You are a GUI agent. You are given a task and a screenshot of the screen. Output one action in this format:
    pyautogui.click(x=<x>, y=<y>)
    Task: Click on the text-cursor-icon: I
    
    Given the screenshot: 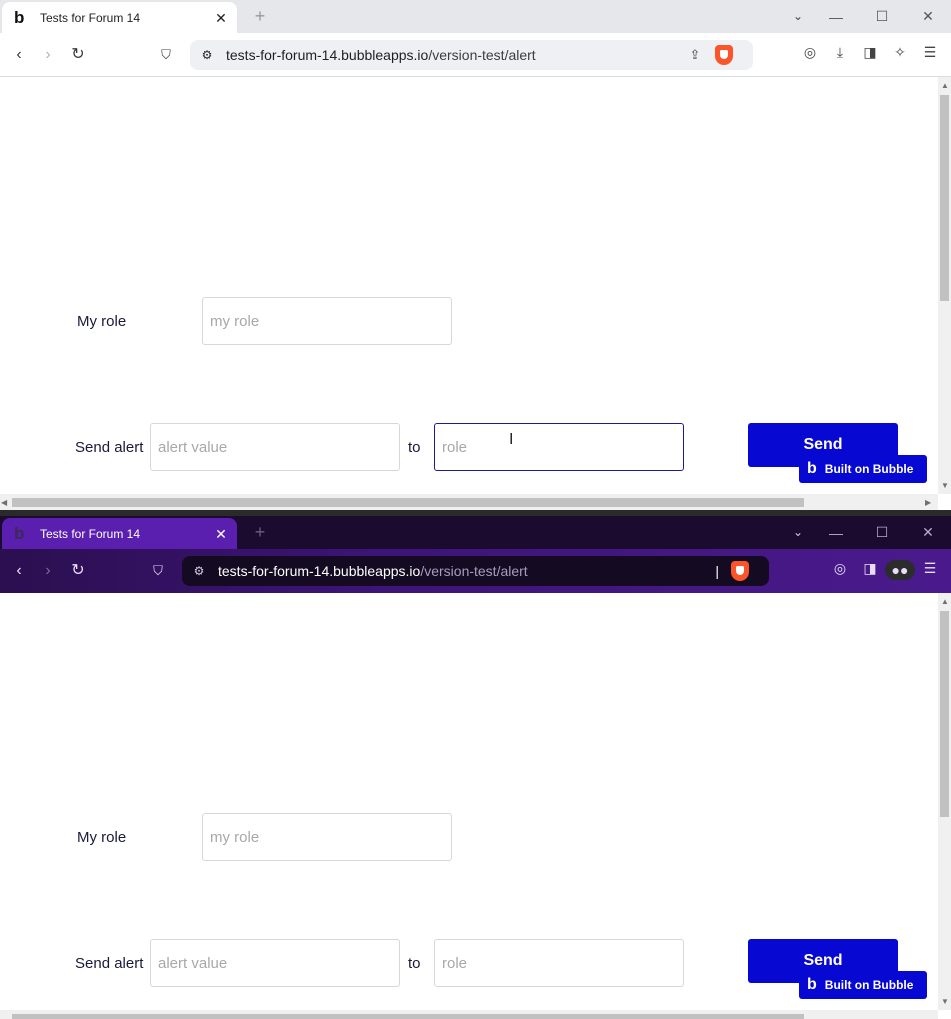 What is the action you would take?
    pyautogui.click(x=511, y=439)
    